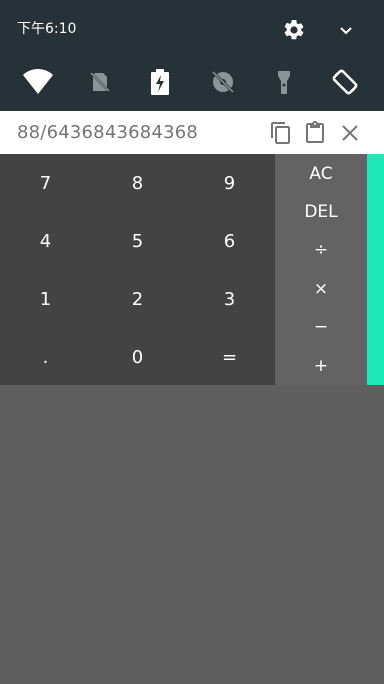 The image size is (384, 684). What do you see at coordinates (45, 241) in the screenshot?
I see `key-4: 4` at bounding box center [45, 241].